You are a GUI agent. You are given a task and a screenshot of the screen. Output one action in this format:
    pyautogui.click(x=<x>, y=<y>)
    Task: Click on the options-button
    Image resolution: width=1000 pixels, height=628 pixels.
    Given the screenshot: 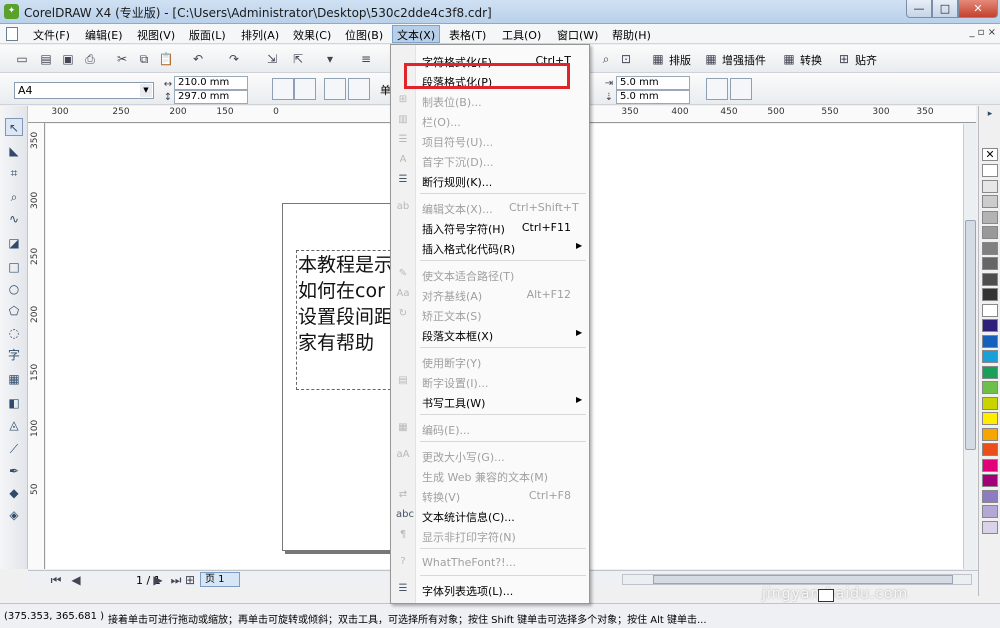 What is the action you would take?
    pyautogui.click(x=741, y=89)
    